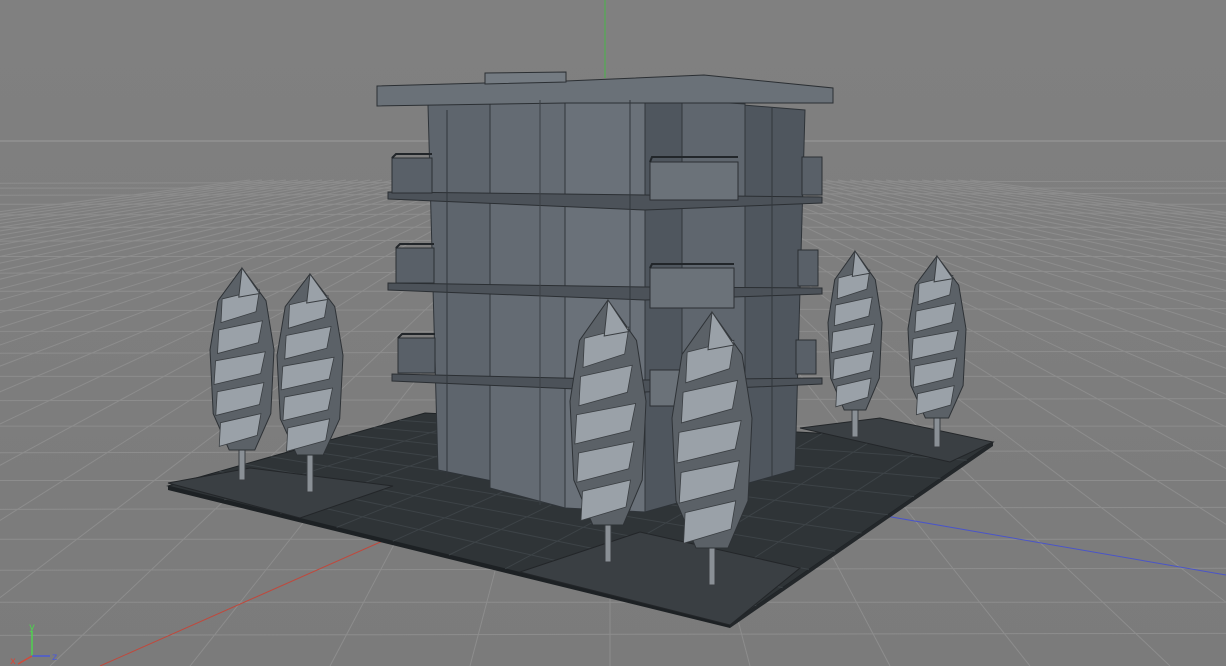  I want to click on axis-gizmo: y z x, so click(33, 644).